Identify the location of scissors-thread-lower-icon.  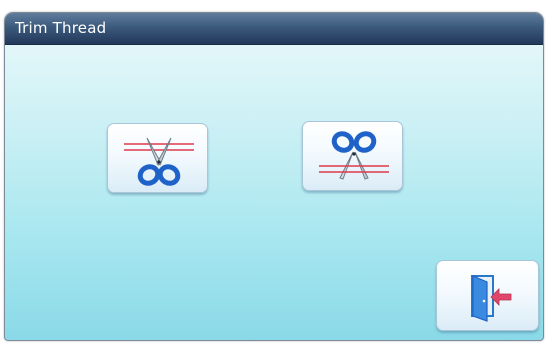
(354, 155).